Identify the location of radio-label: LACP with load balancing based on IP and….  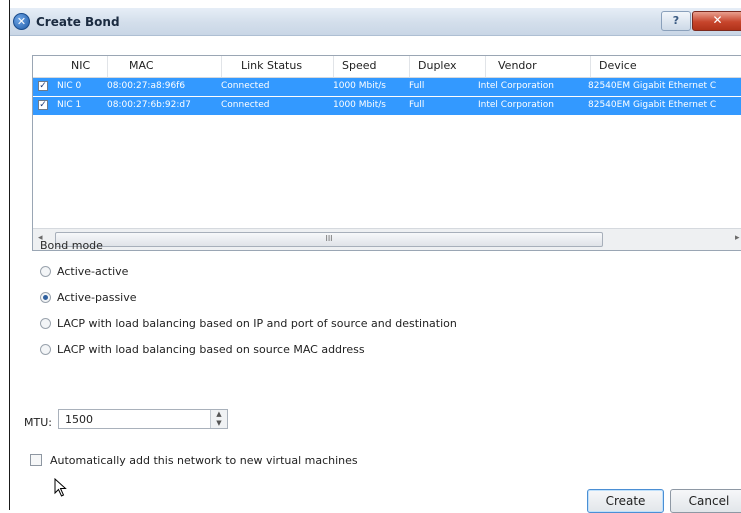
(257, 323).